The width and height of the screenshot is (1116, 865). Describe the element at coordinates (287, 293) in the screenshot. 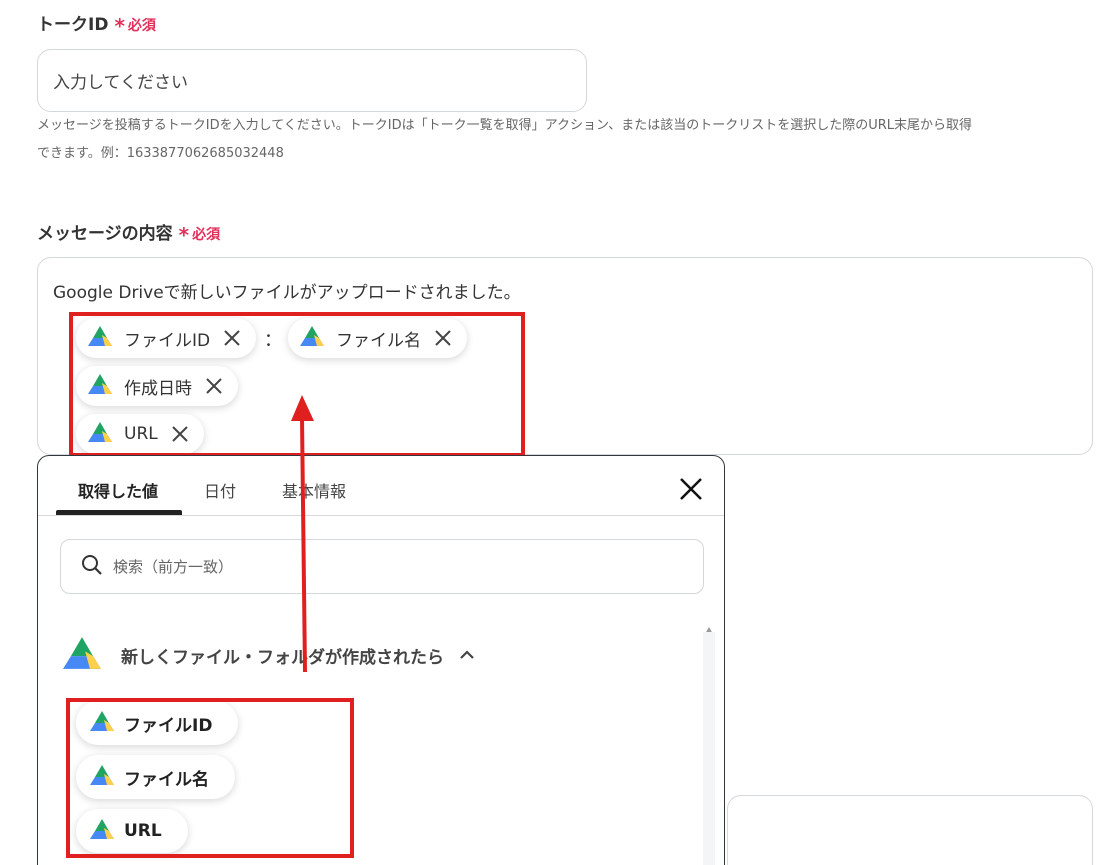

I see `message-text: Google Driveで新しいファイルがアップロードされました。` at that location.